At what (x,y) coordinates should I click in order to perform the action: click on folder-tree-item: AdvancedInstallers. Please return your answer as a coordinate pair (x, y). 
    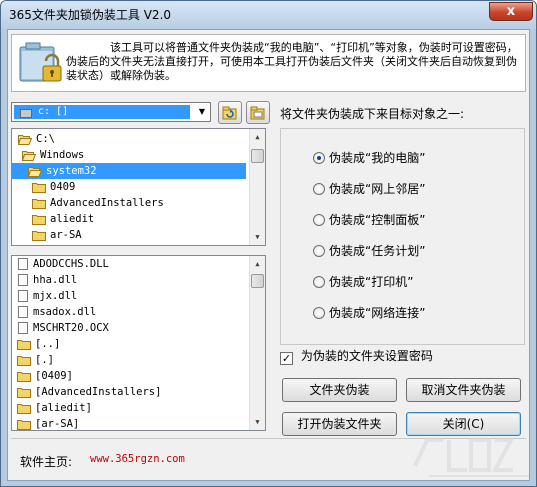
    Looking at the image, I should click on (88, 203).